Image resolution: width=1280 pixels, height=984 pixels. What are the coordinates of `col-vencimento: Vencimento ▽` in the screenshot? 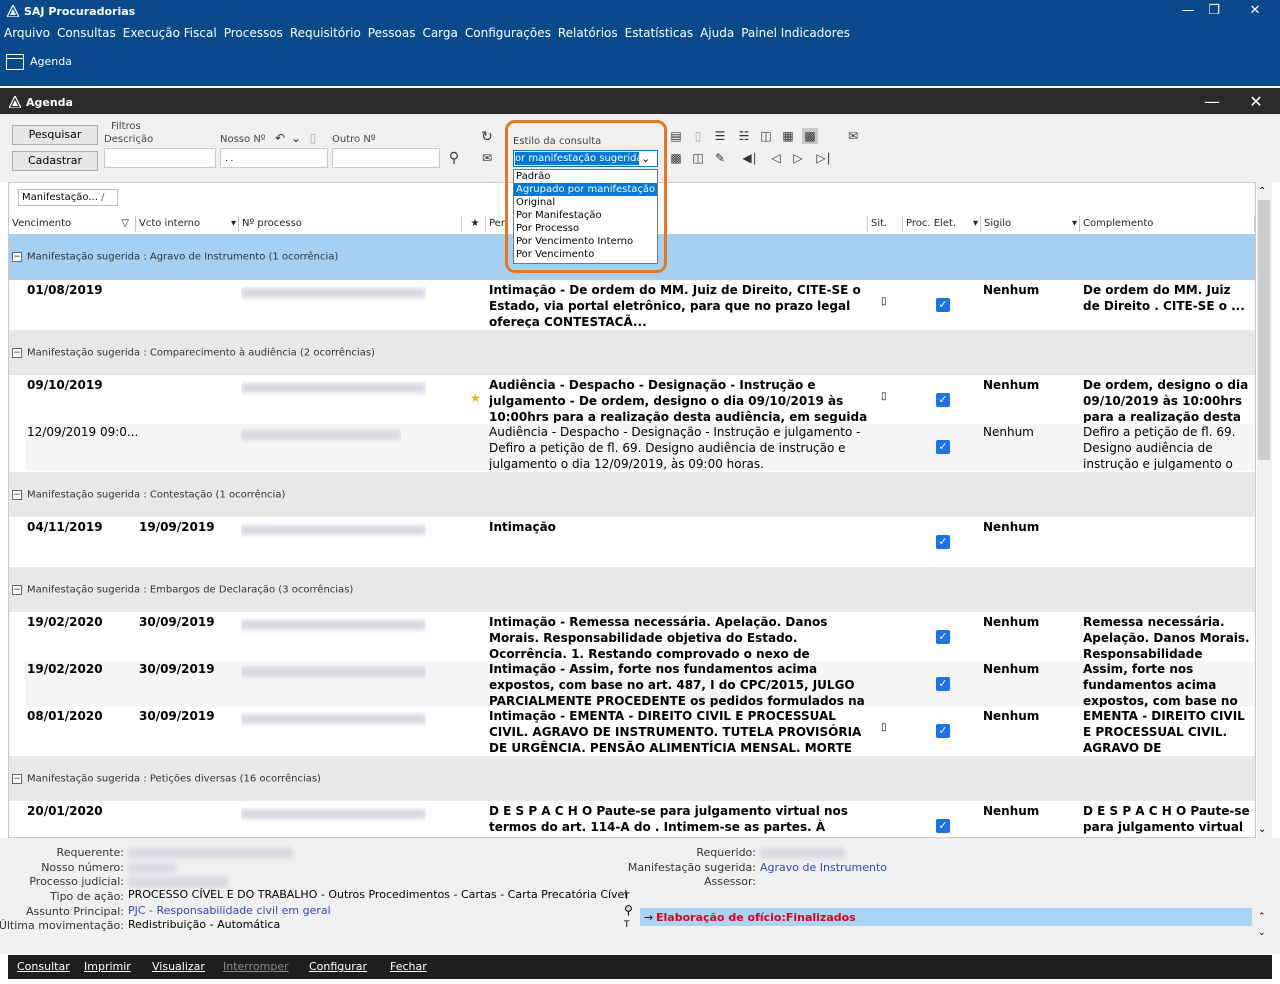 It's located at (72, 224).